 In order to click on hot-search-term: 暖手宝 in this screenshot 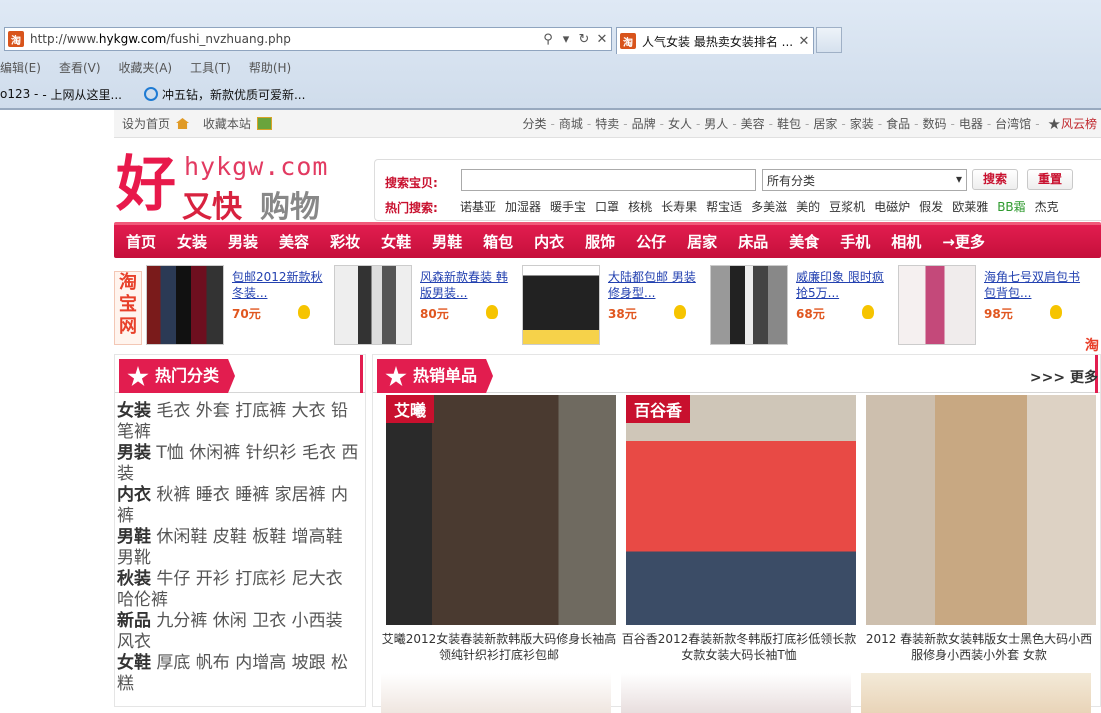, I will do `click(568, 206)`.